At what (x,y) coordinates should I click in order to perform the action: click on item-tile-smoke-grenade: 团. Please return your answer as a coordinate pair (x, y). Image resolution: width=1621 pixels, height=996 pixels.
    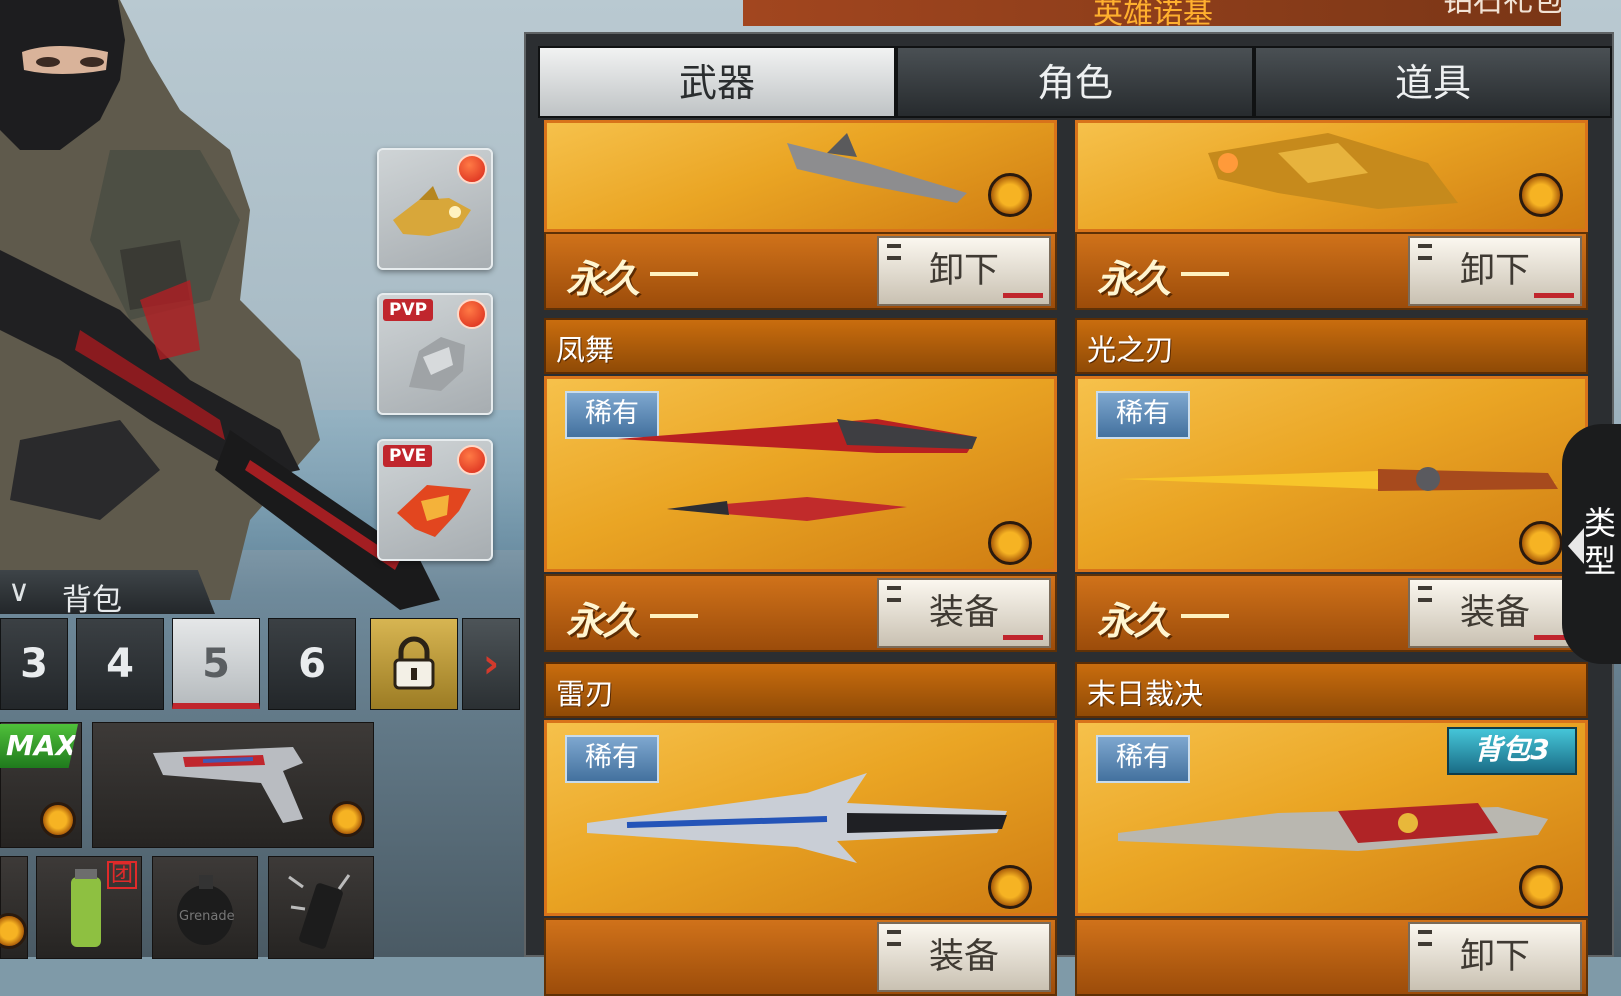
    Looking at the image, I should click on (89, 907).